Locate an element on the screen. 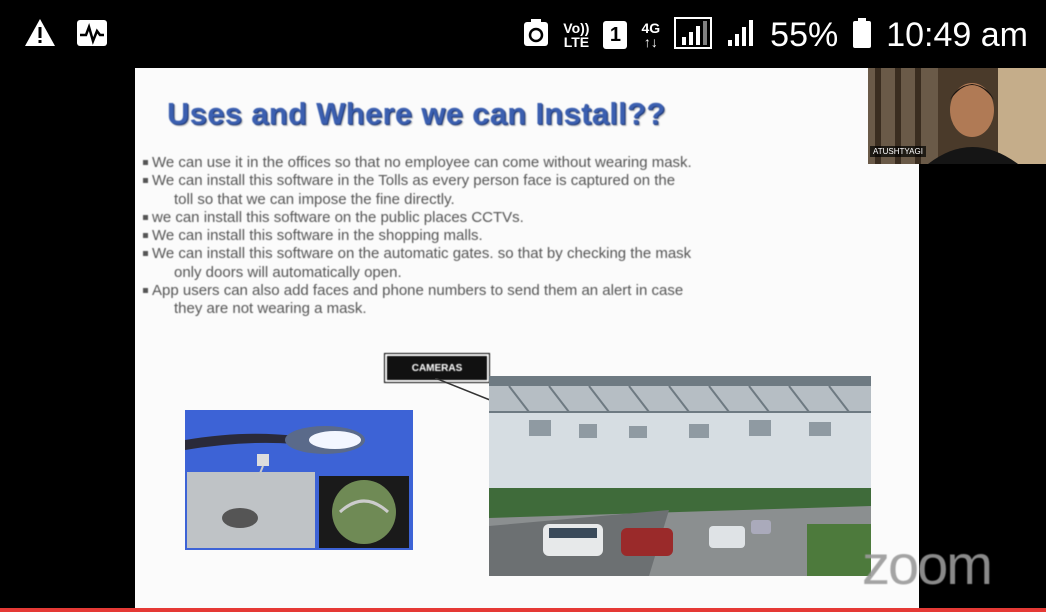 The height and width of the screenshot is (612, 1046). participant-video-tile: ATUSHTYAGI is located at coordinates (957, 116).